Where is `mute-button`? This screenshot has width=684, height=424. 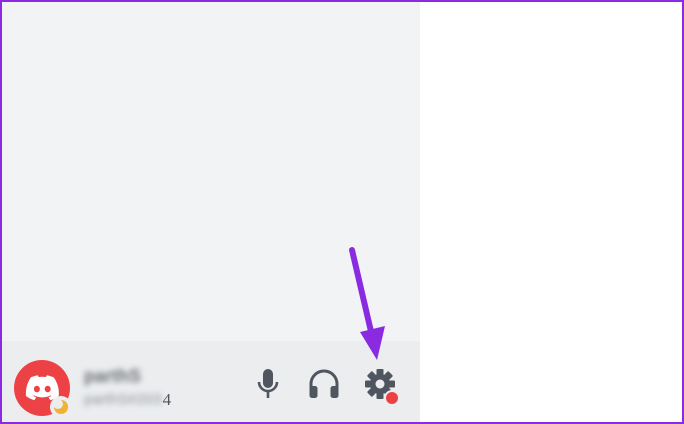 mute-button is located at coordinates (268, 384).